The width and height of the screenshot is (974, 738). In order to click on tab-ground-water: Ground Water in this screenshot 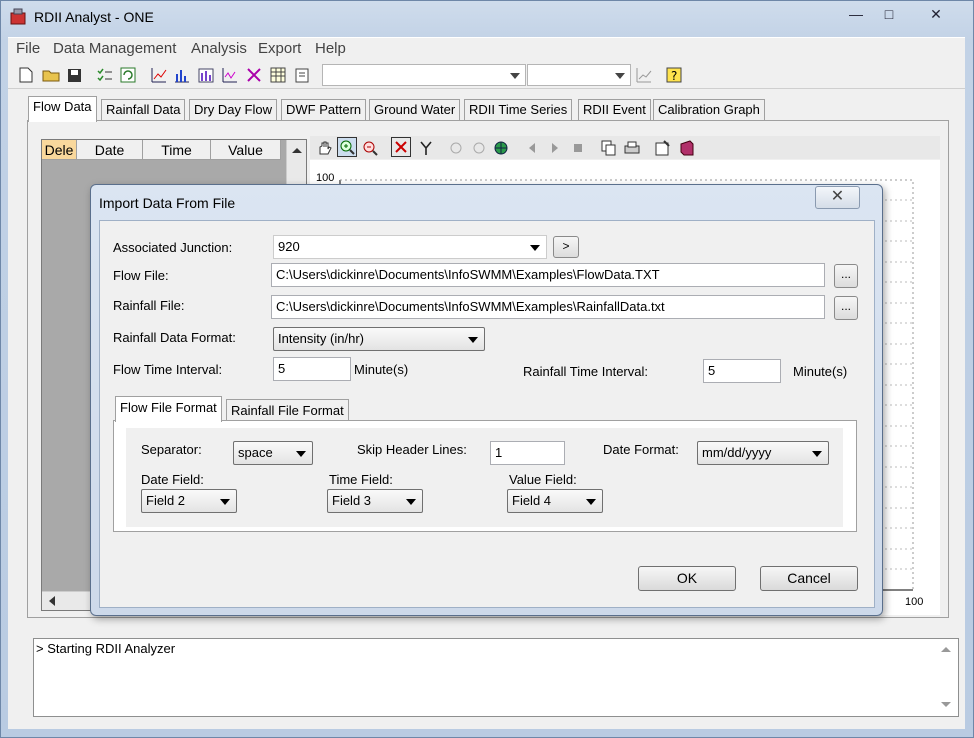, I will do `click(415, 110)`.